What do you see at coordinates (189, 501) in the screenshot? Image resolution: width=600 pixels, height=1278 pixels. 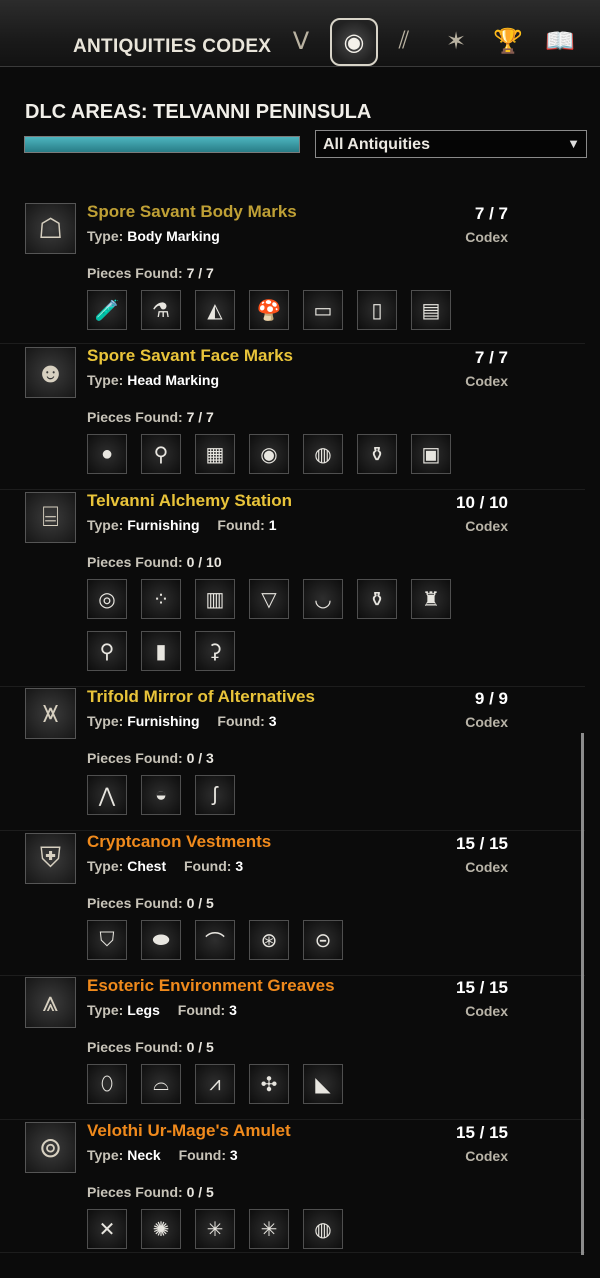 I see `antiquity-name: Telvanni Alchemy Station` at bounding box center [189, 501].